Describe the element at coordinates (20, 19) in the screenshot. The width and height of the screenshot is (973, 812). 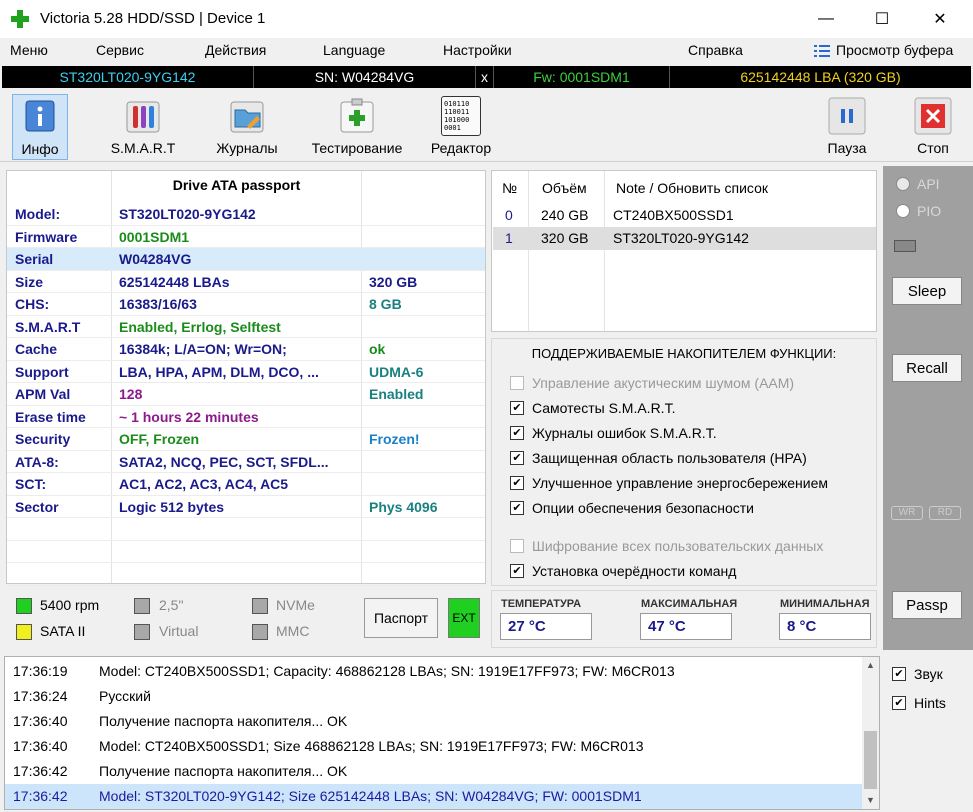
I see `app-cross-icon` at that location.